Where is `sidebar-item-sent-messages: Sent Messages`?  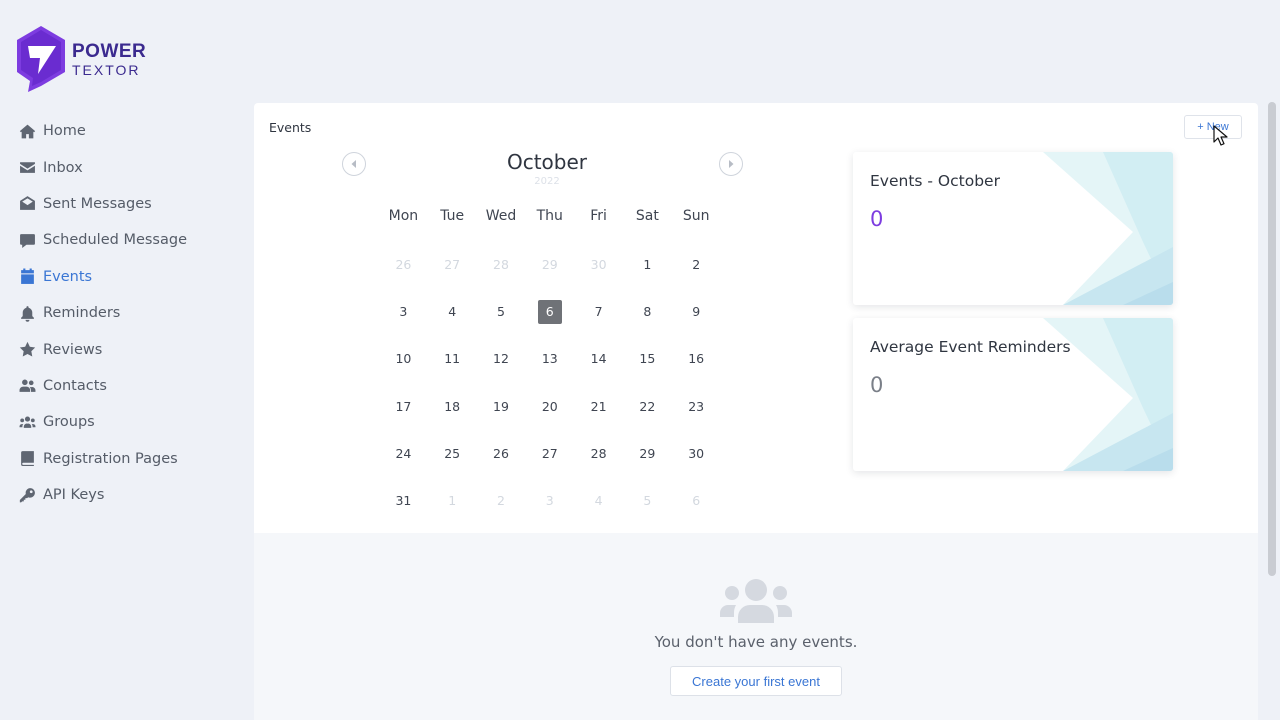 sidebar-item-sent-messages: Sent Messages is located at coordinates (120, 204).